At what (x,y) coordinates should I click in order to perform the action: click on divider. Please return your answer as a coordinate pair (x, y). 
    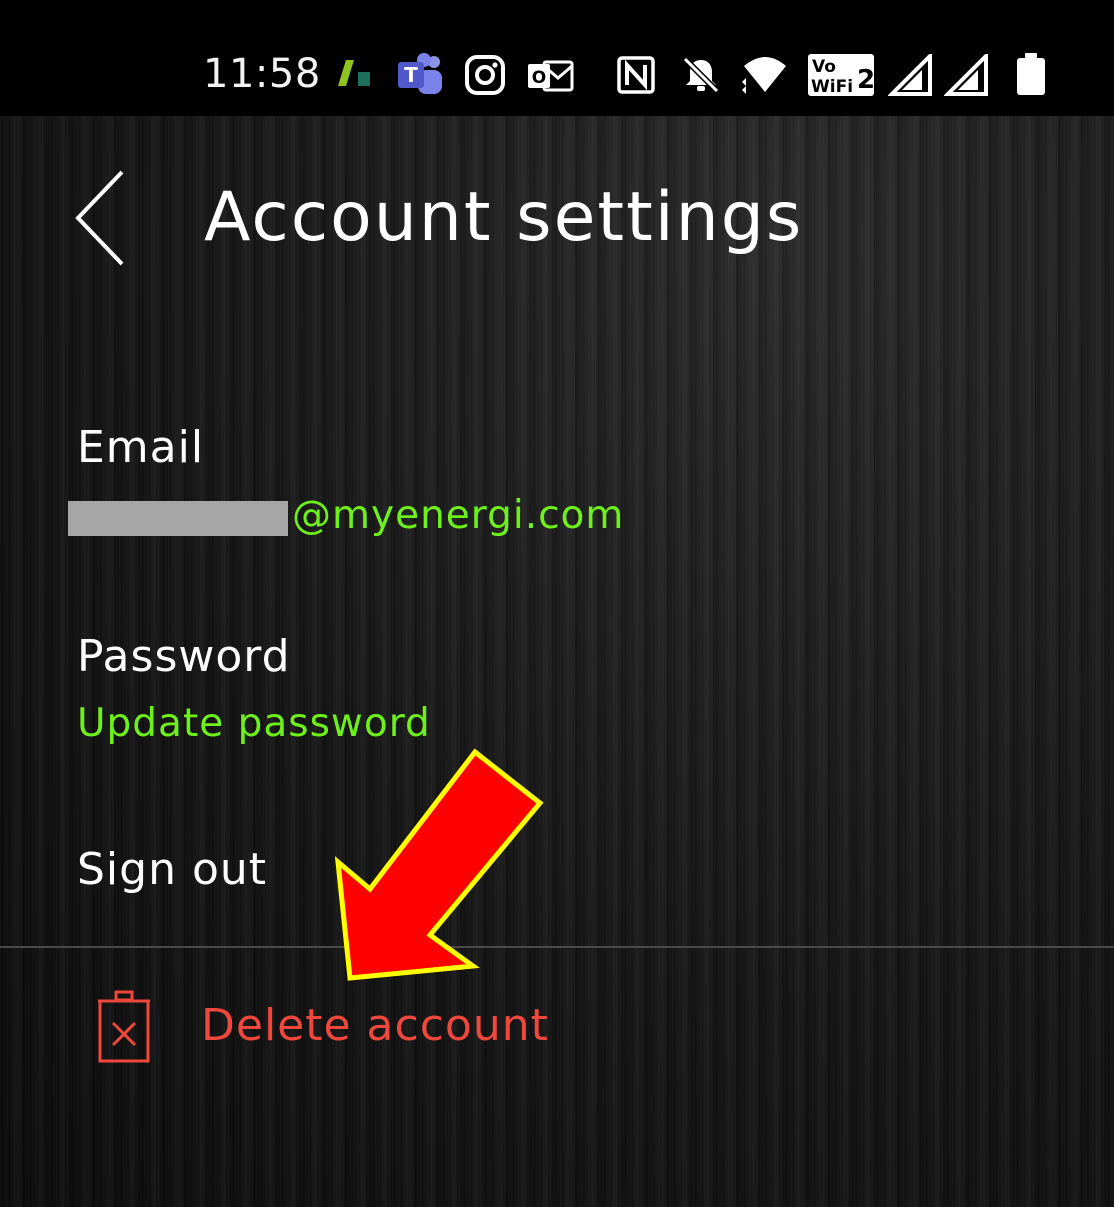
    Looking at the image, I should click on (557, 947).